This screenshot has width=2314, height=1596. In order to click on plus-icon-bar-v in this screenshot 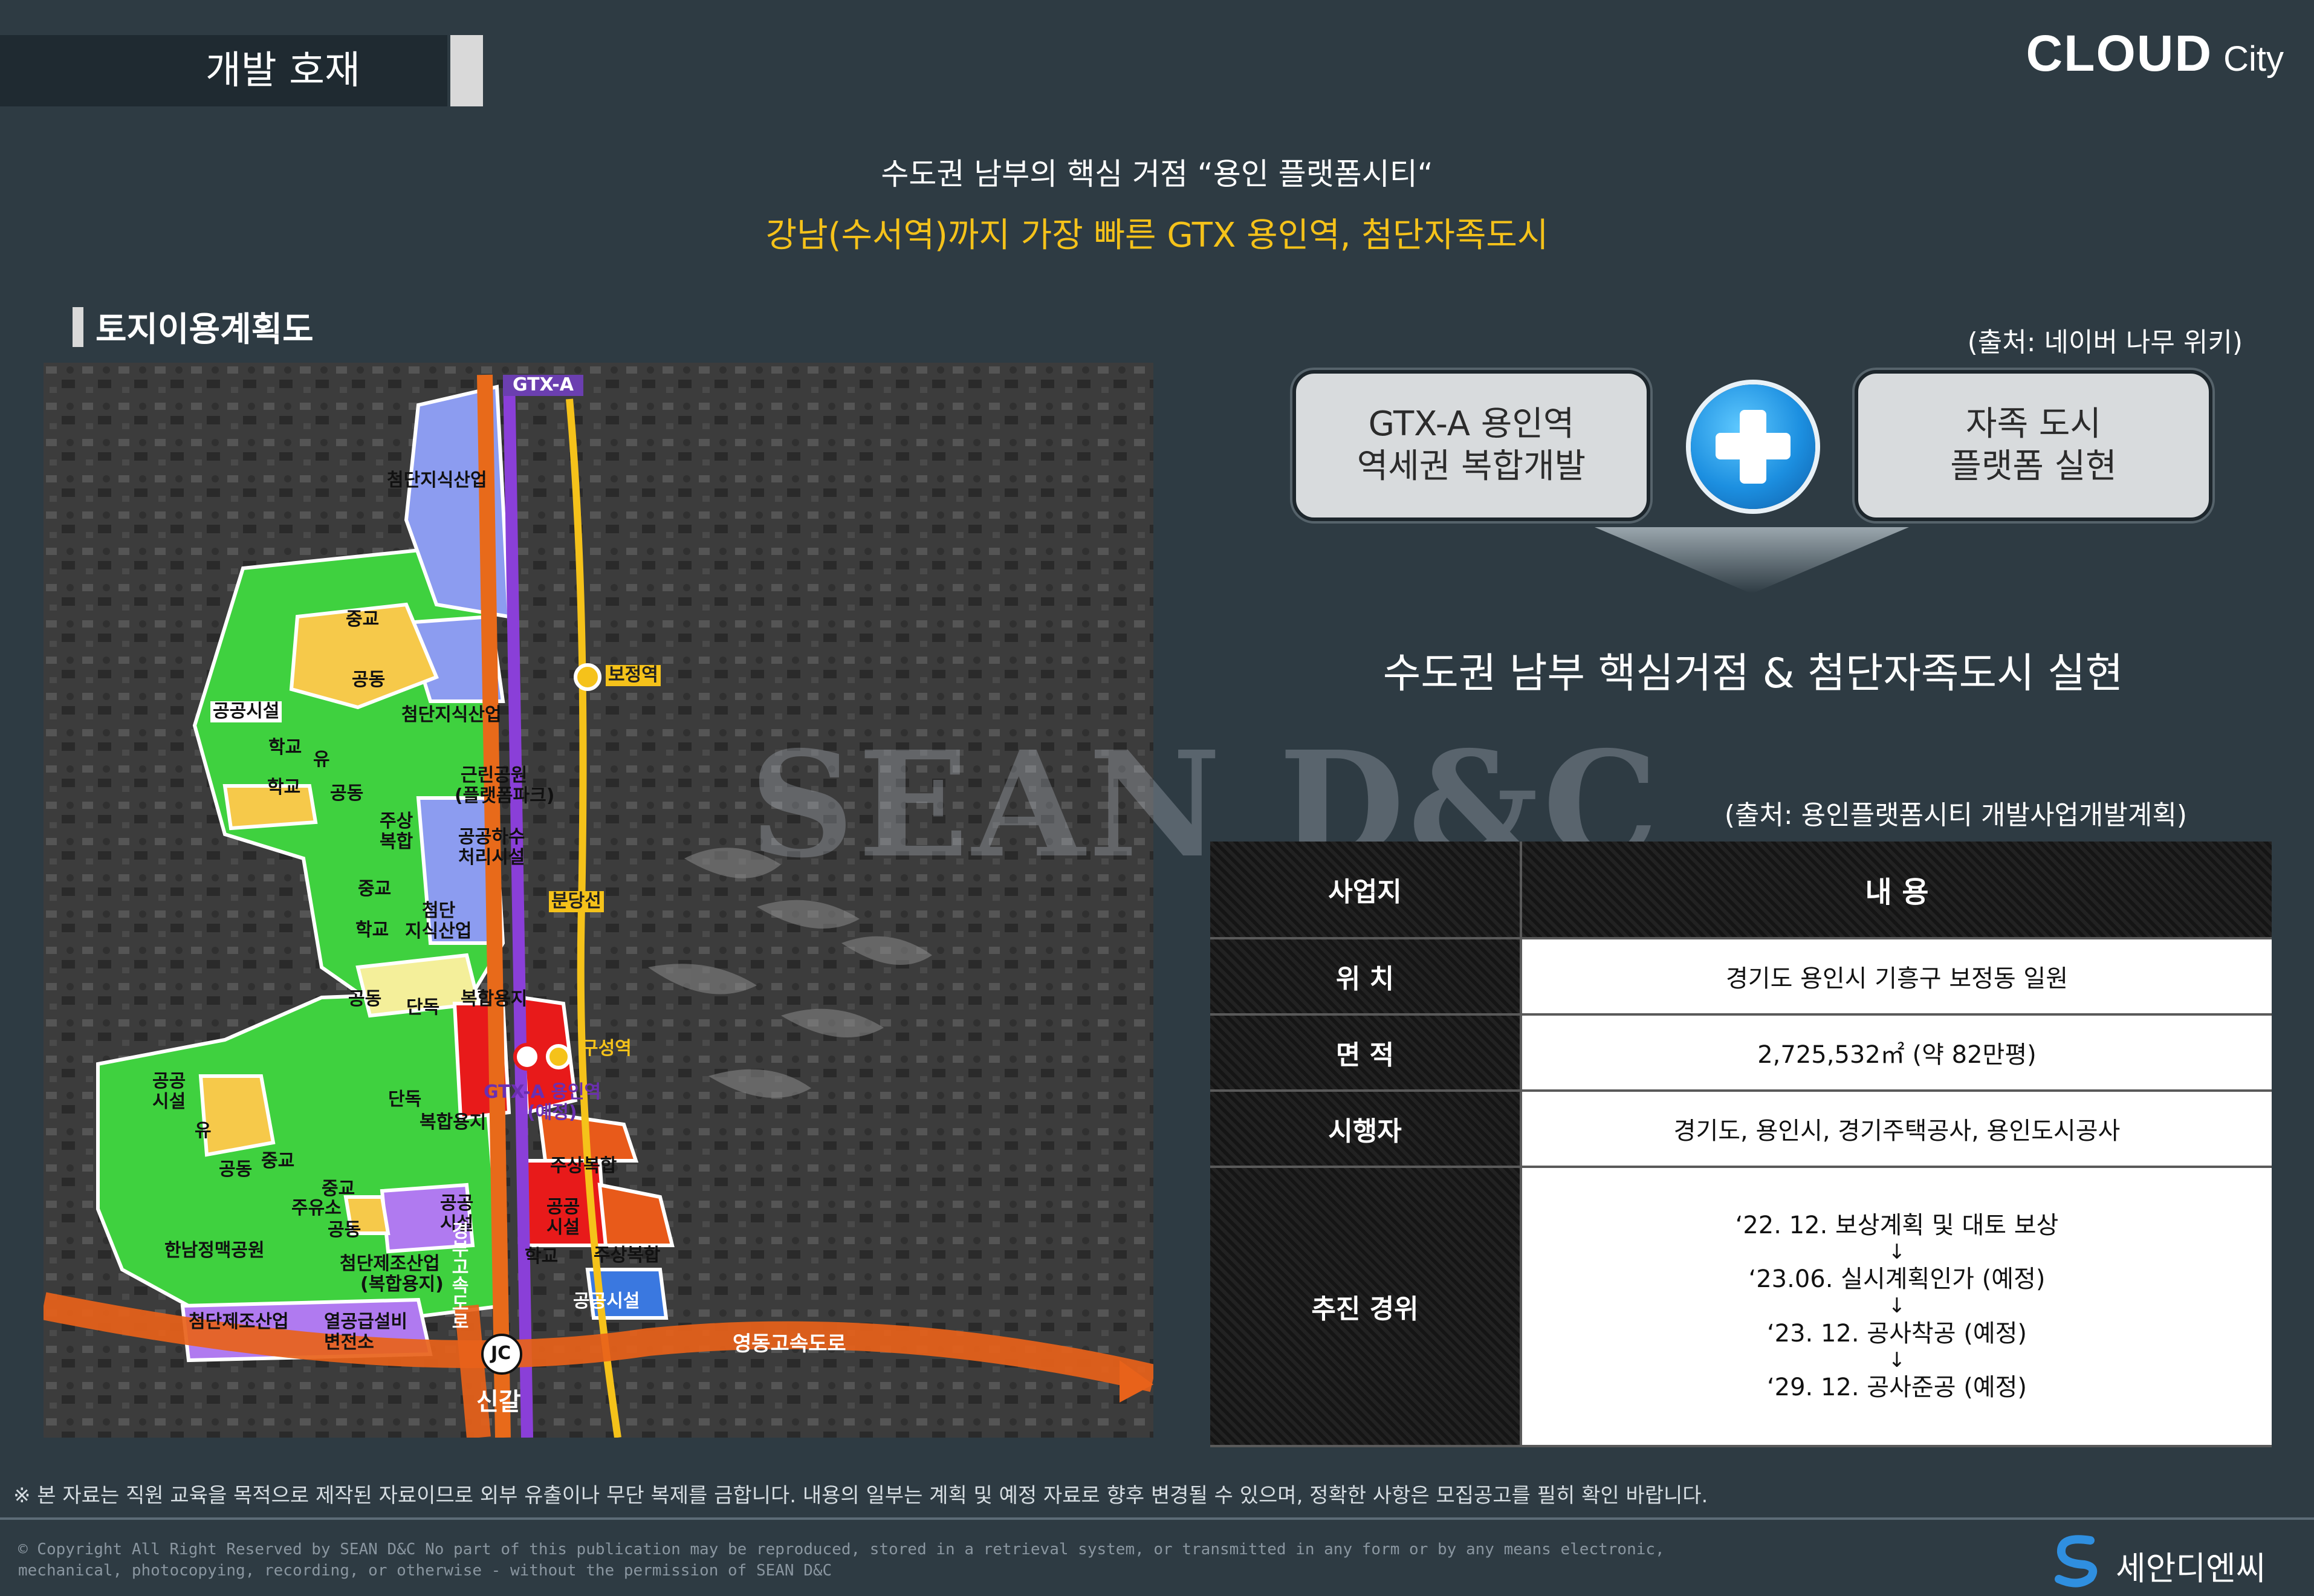, I will do `click(1753, 447)`.